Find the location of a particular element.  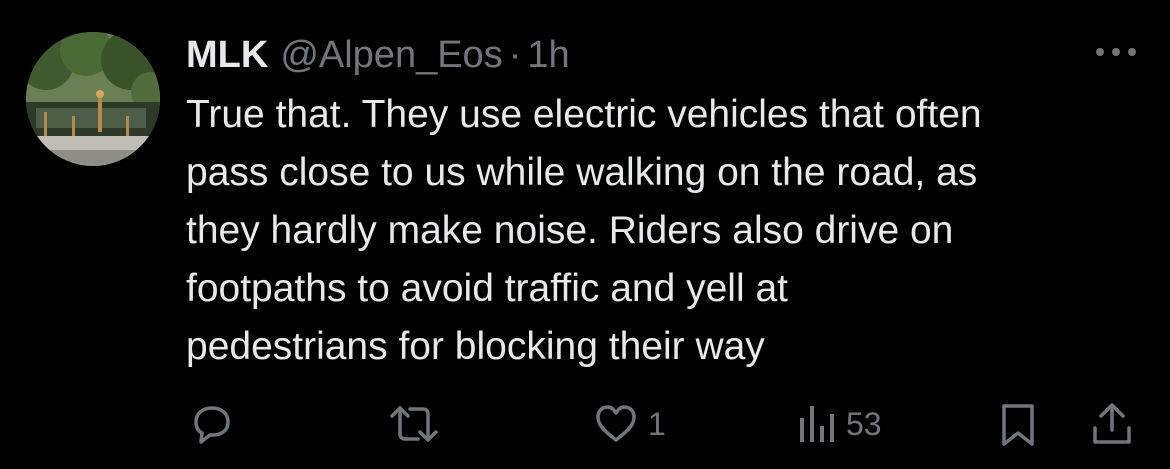

bookmark-icon is located at coordinates (1018, 425).